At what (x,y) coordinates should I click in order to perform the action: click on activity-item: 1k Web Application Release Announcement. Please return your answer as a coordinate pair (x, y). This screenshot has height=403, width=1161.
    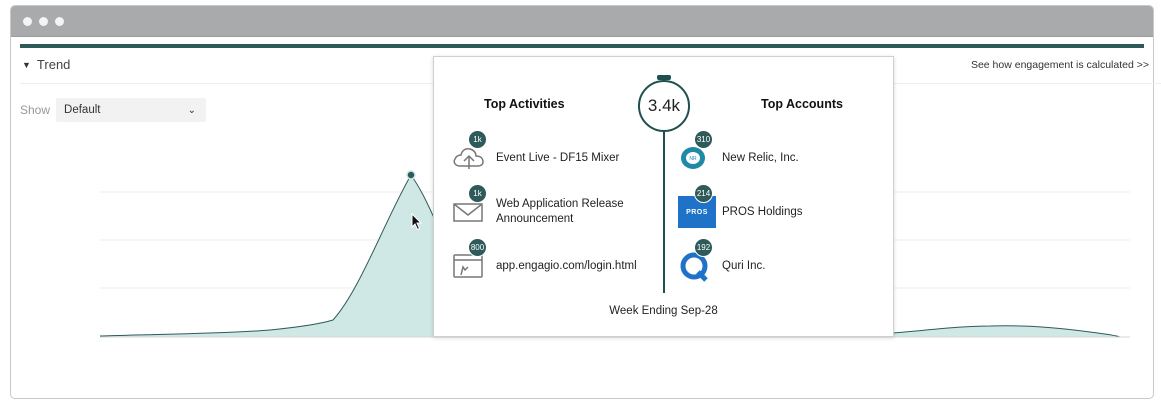
    Looking at the image, I should click on (549, 206).